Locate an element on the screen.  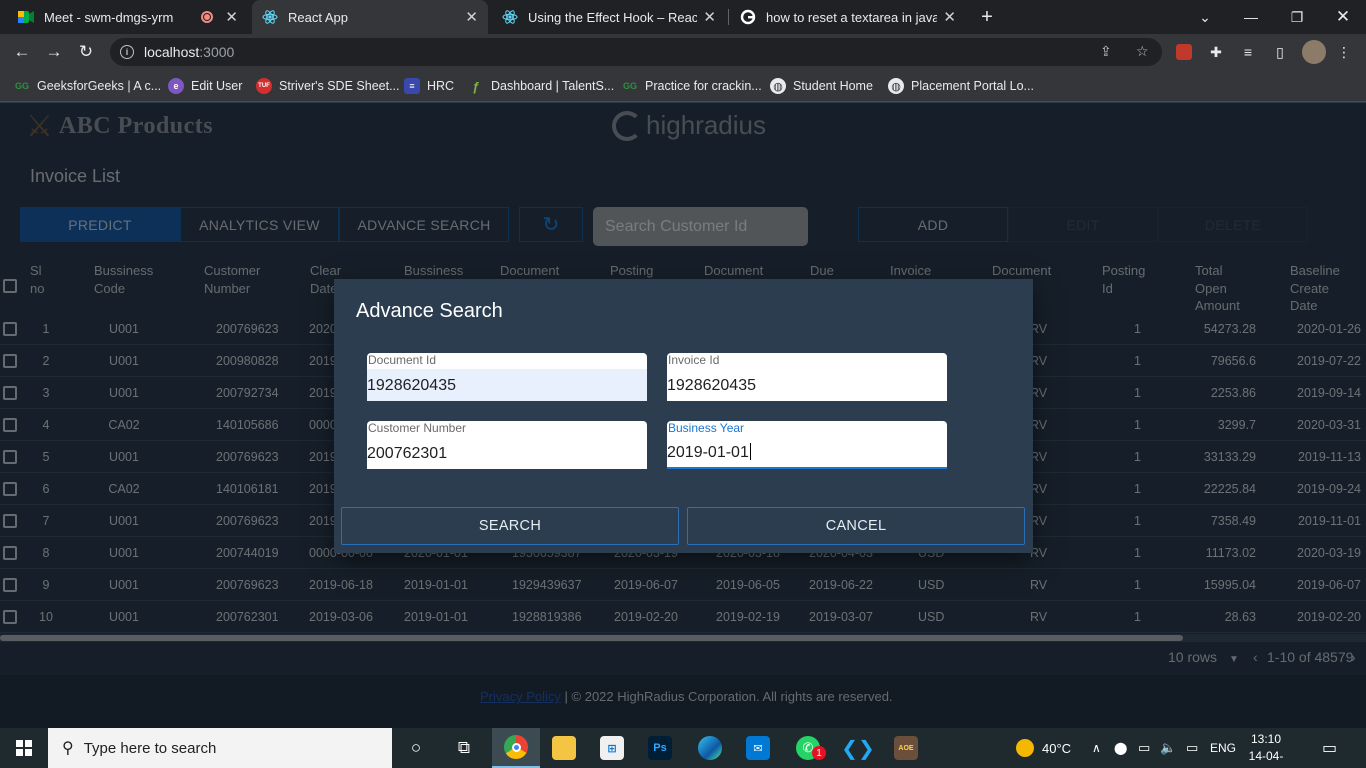
customer-number-input is located at coordinates (506, 454).